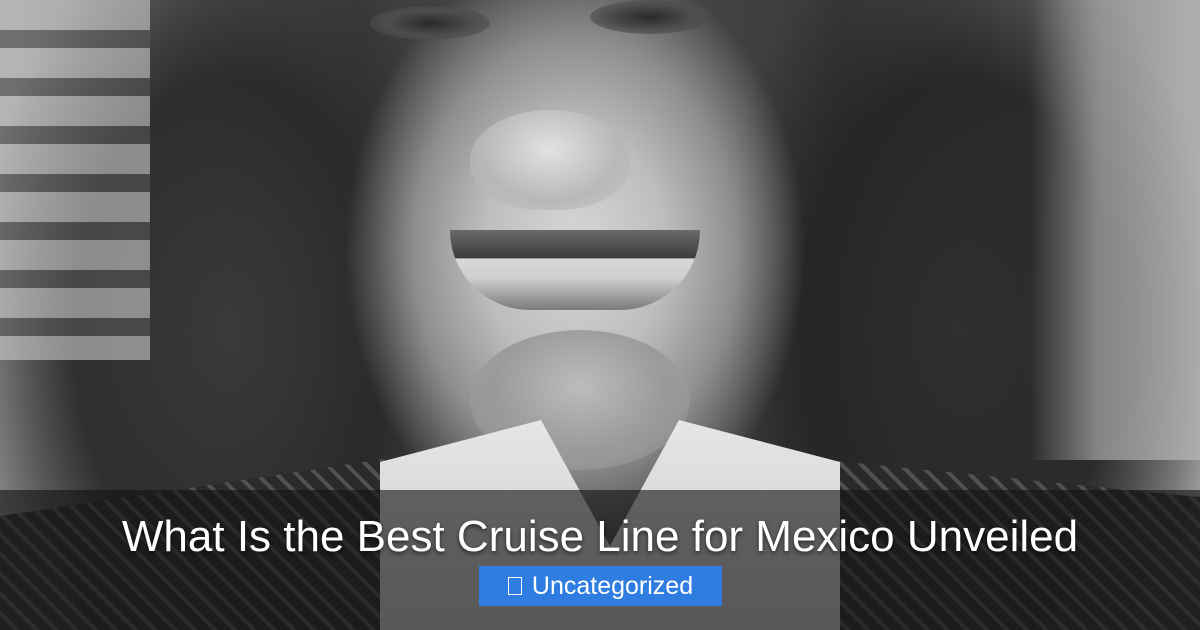 This screenshot has width=1200, height=630. Describe the element at coordinates (1115, 230) in the screenshot. I see `background-wall` at that location.